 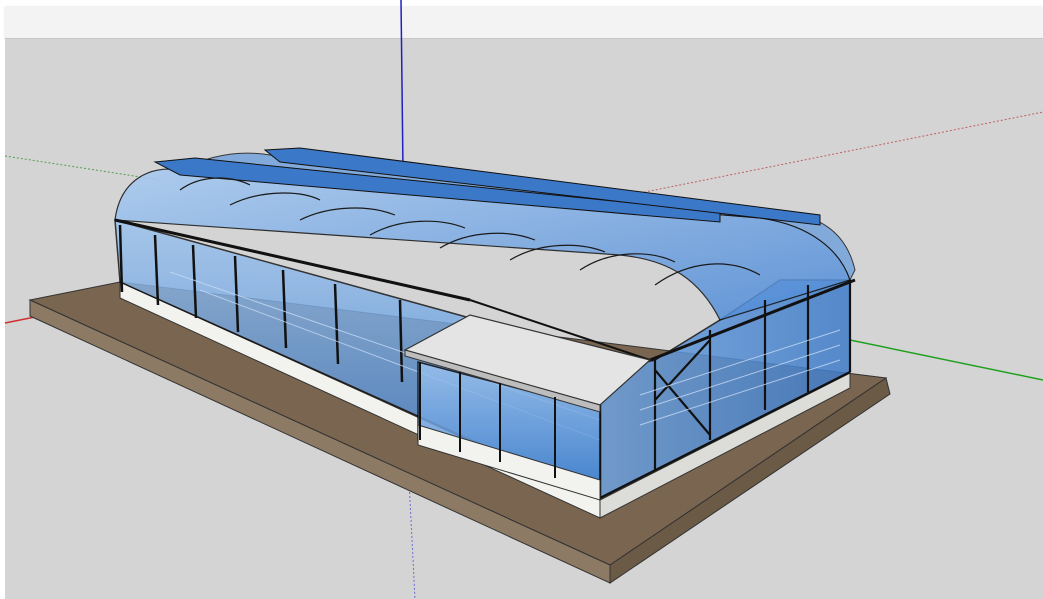 I want to click on green-axis-dotted, so click(x=82, y=168).